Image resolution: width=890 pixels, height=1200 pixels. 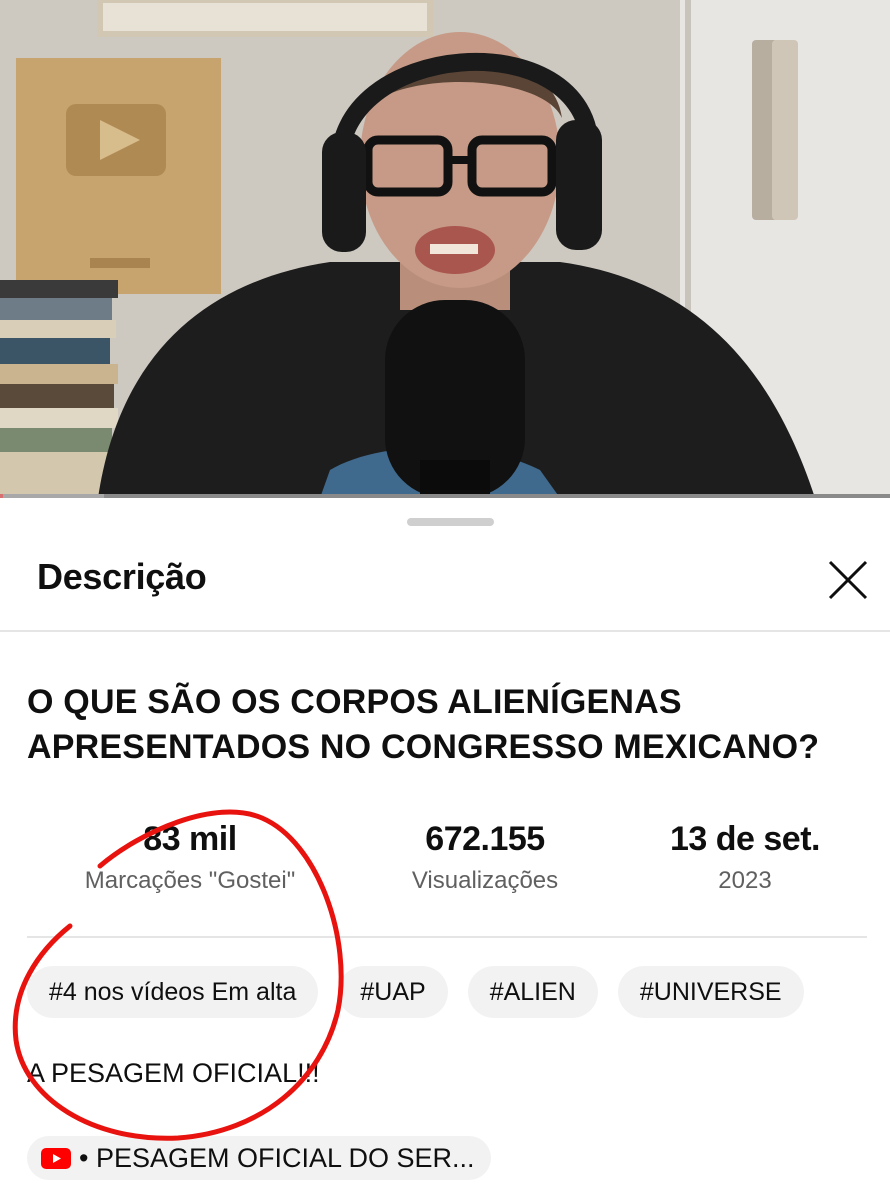 What do you see at coordinates (393, 992) in the screenshot?
I see `chip-hashtag-uap: #UAP` at bounding box center [393, 992].